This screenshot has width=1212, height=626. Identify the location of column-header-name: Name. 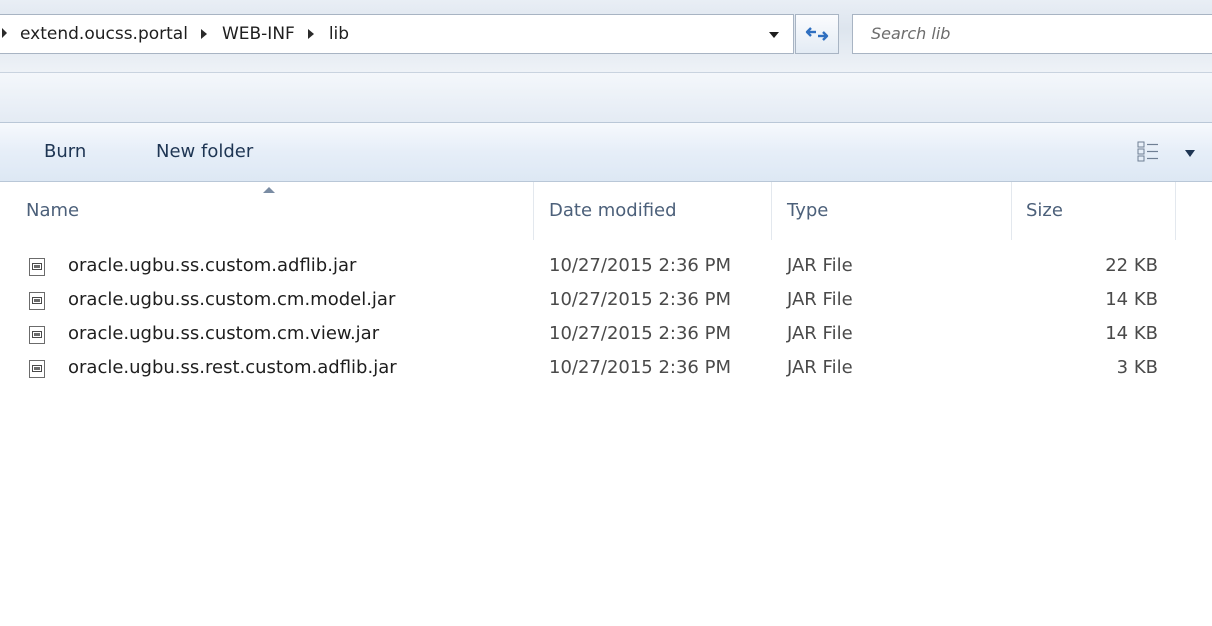
(267, 211).